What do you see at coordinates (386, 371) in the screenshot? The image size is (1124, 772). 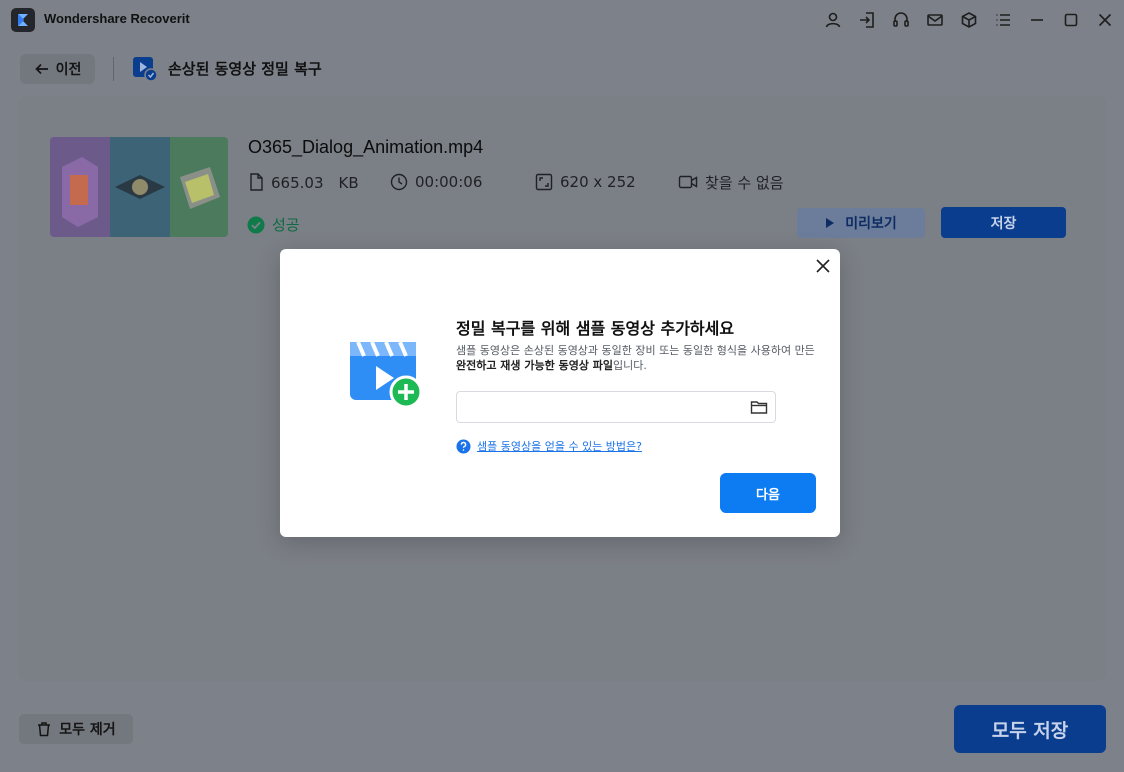 I see `add-video-illustration-icon` at bounding box center [386, 371].